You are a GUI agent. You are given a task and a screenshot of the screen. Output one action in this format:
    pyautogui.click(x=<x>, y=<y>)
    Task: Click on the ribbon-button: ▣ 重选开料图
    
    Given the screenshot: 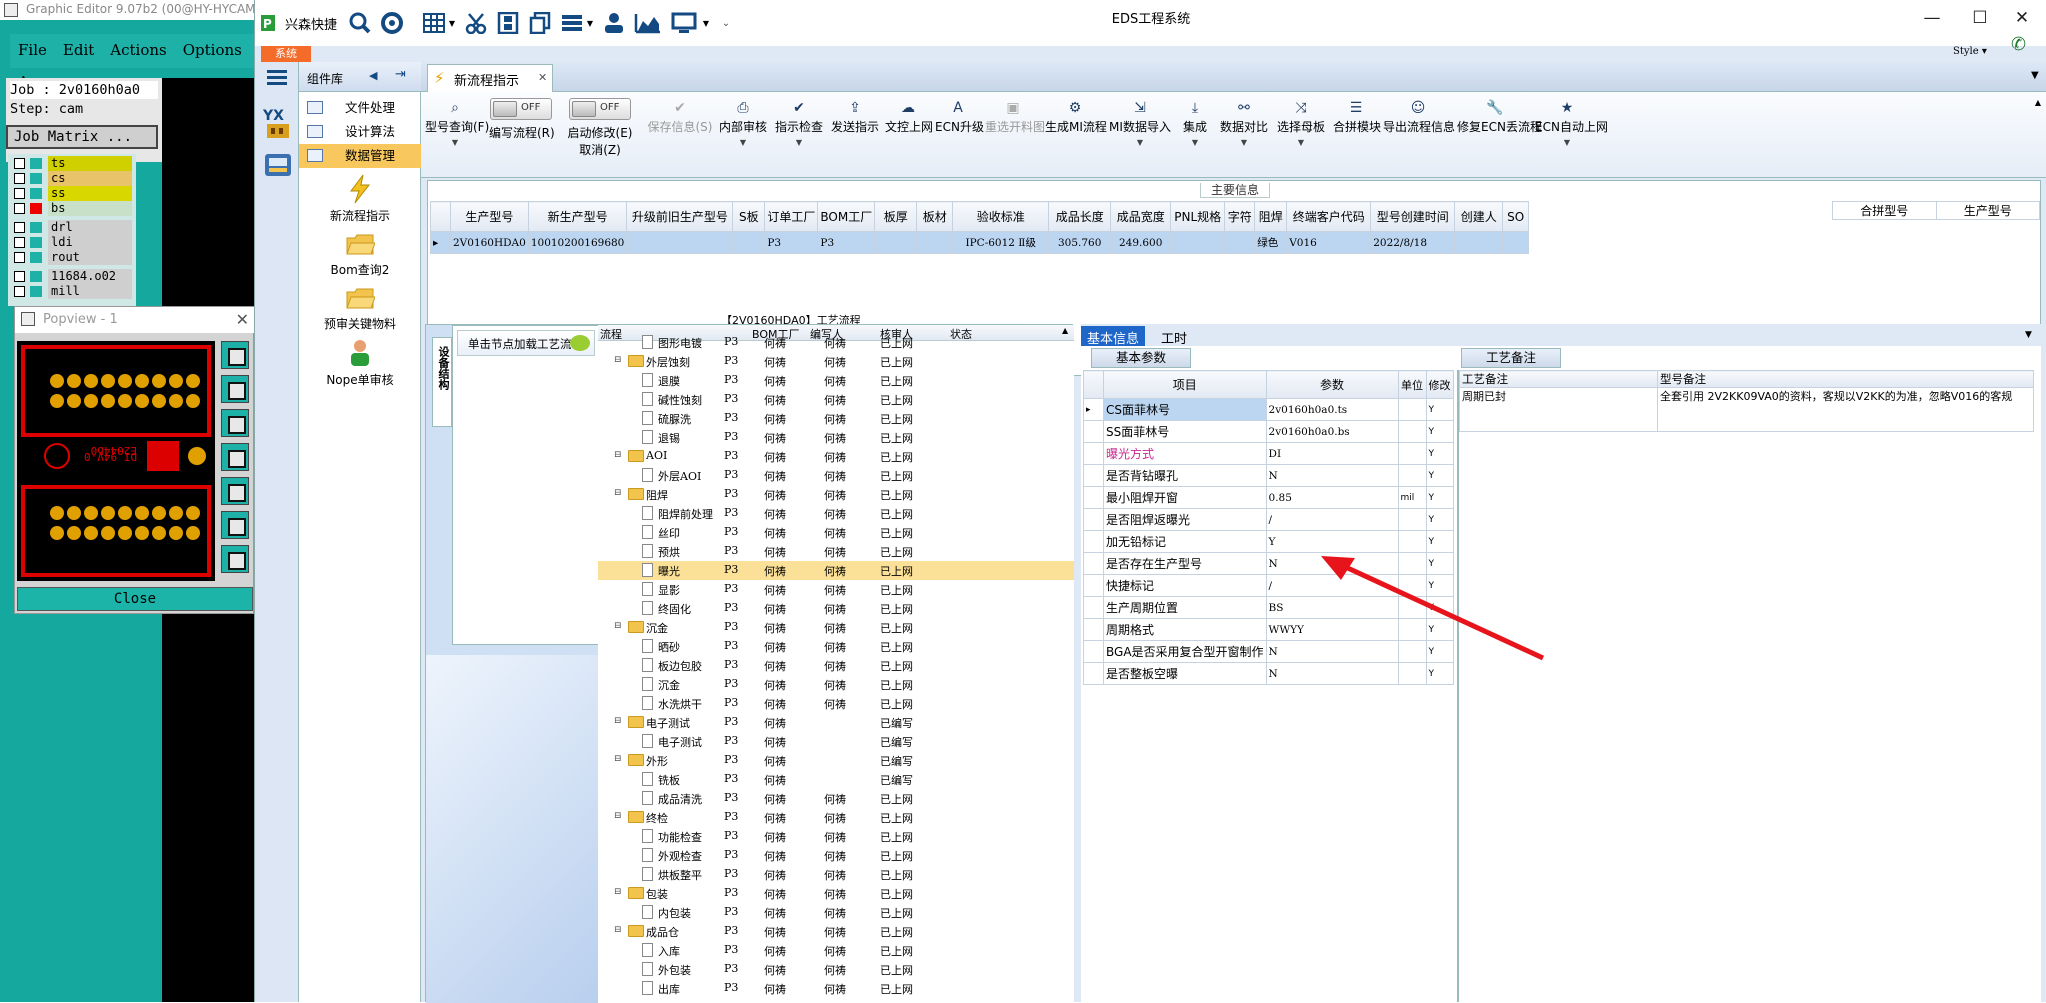 What is the action you would take?
    pyautogui.click(x=1015, y=135)
    